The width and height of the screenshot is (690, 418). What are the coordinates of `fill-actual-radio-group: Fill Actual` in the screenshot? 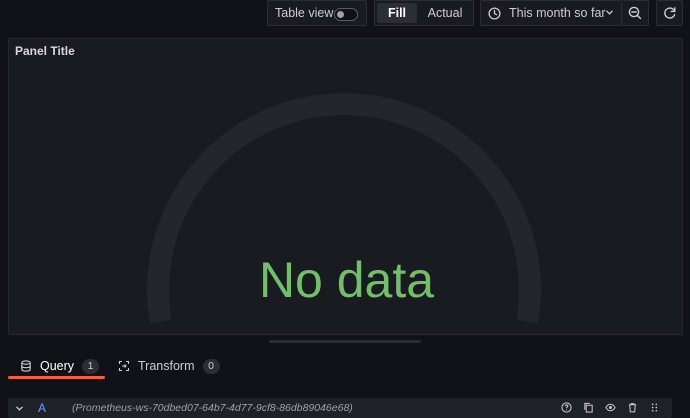 It's located at (424, 13).